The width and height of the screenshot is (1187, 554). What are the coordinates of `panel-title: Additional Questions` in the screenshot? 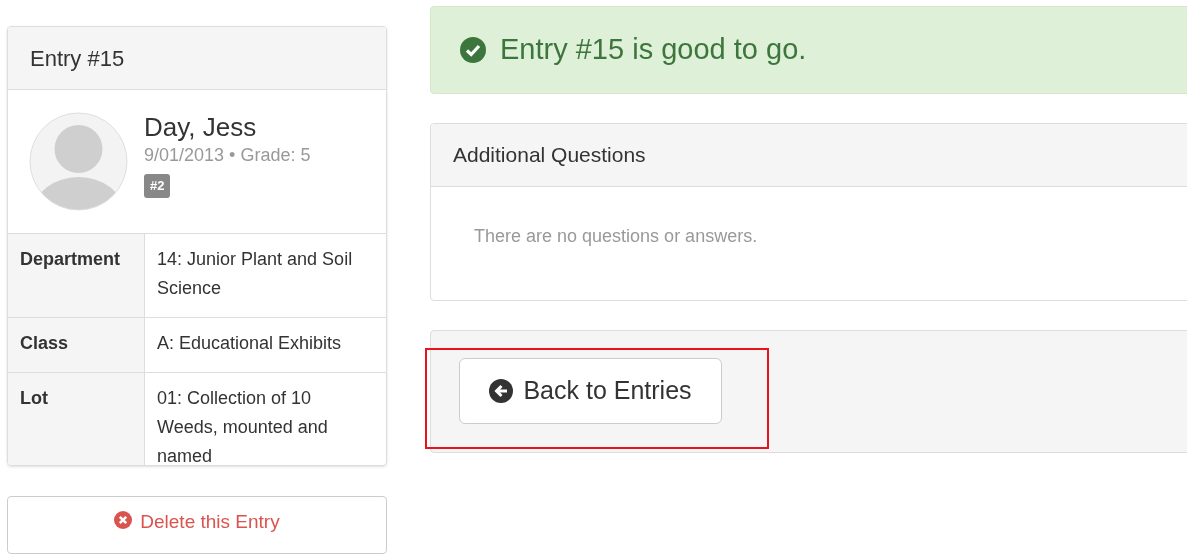 It's located at (549, 155).